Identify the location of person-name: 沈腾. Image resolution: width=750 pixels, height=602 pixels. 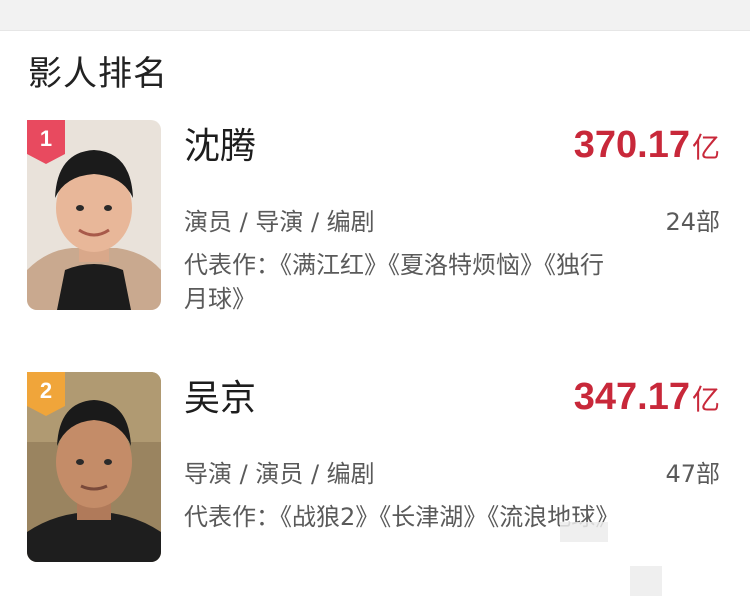
(220, 147).